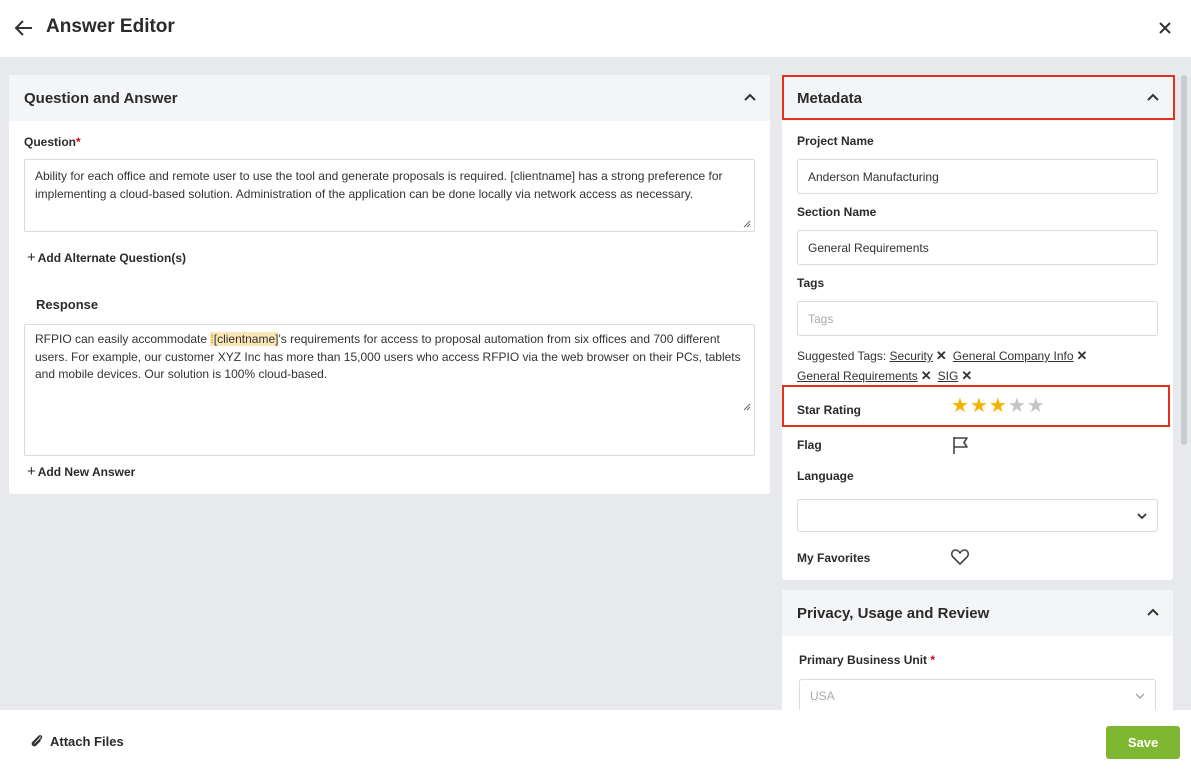 This screenshot has width=1191, height=770. Describe the element at coordinates (842, 356) in the screenshot. I see `suggested-tags-label: Suggested Tags:` at that location.